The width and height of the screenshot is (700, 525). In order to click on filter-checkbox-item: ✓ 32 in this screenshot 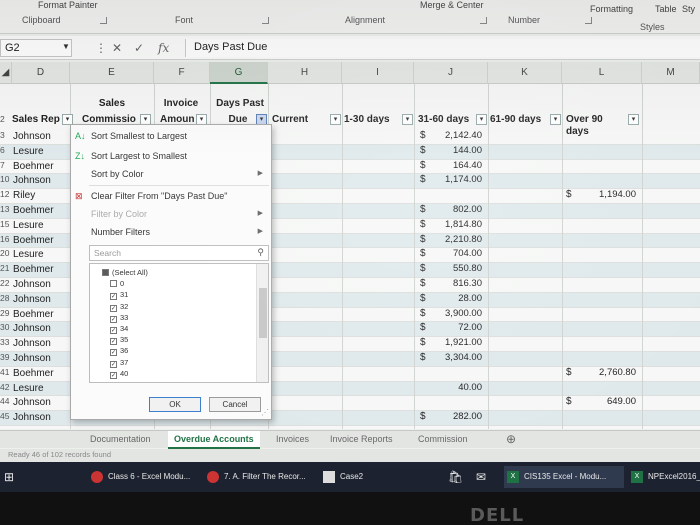, I will do `click(119, 307)`.